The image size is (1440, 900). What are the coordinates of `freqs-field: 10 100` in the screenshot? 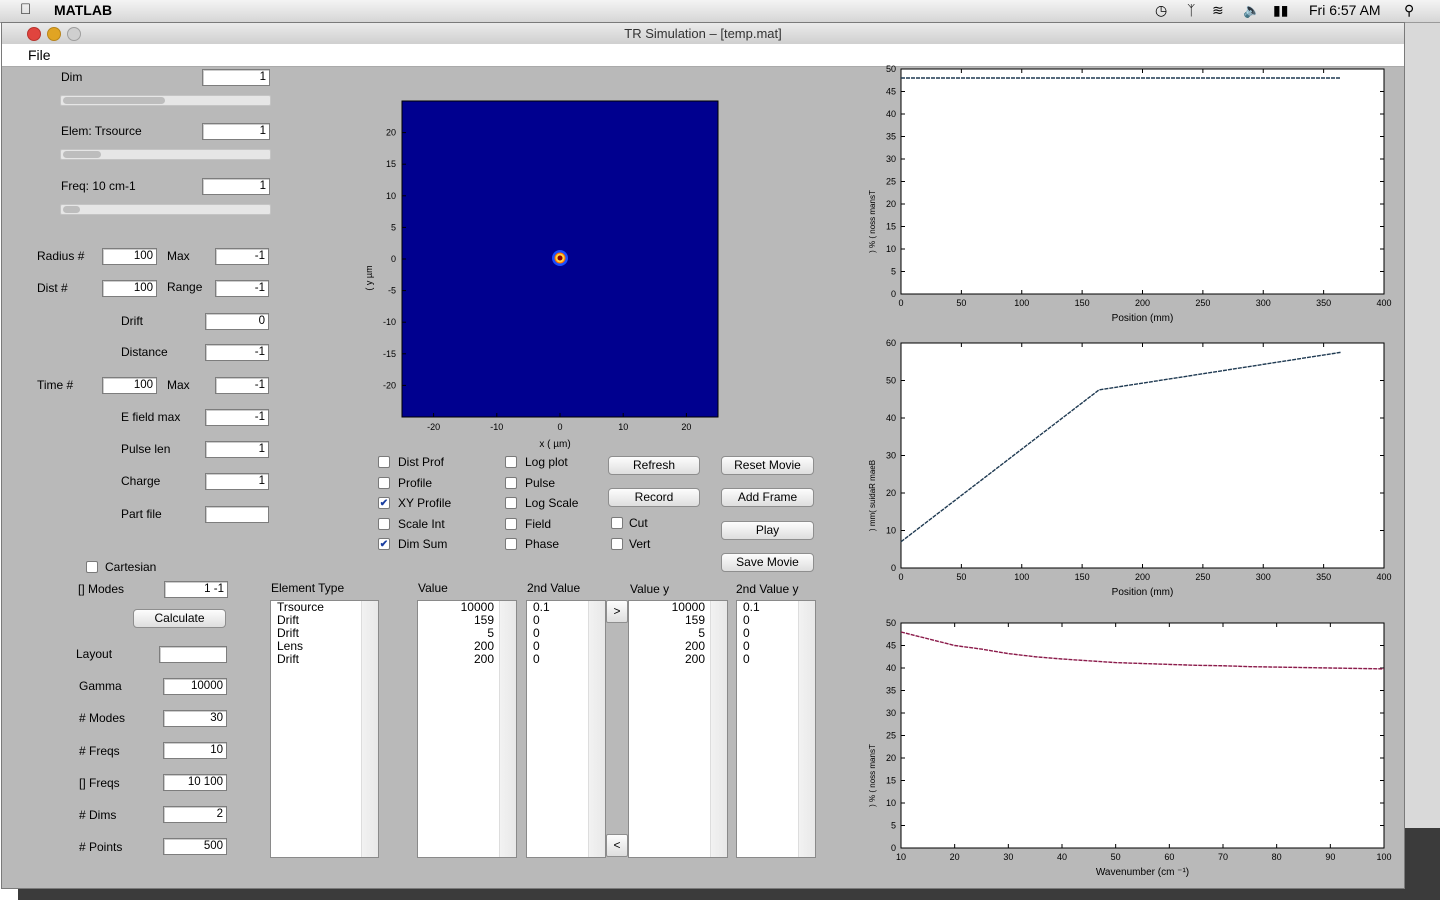 It's located at (195, 782).